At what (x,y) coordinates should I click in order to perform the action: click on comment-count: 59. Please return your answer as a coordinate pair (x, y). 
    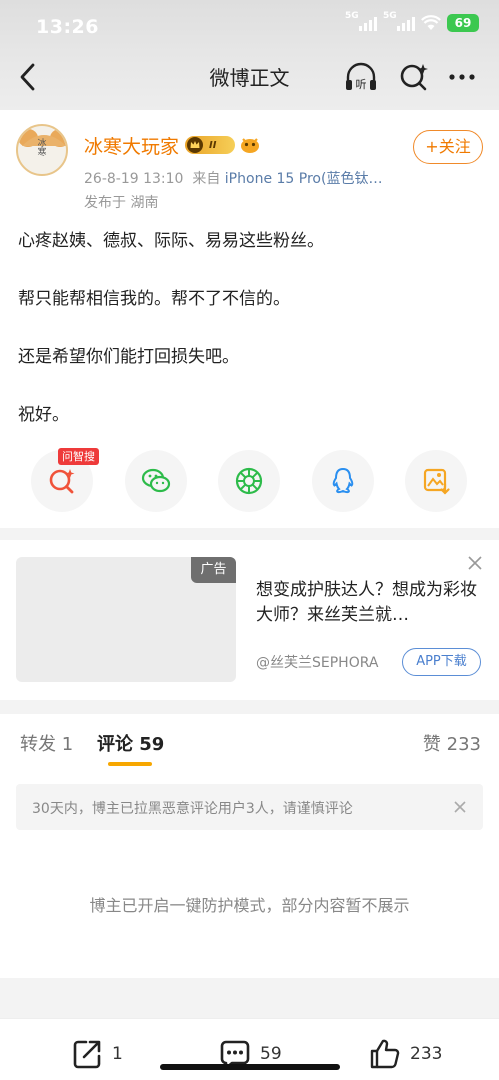
    Looking at the image, I should click on (271, 1054).